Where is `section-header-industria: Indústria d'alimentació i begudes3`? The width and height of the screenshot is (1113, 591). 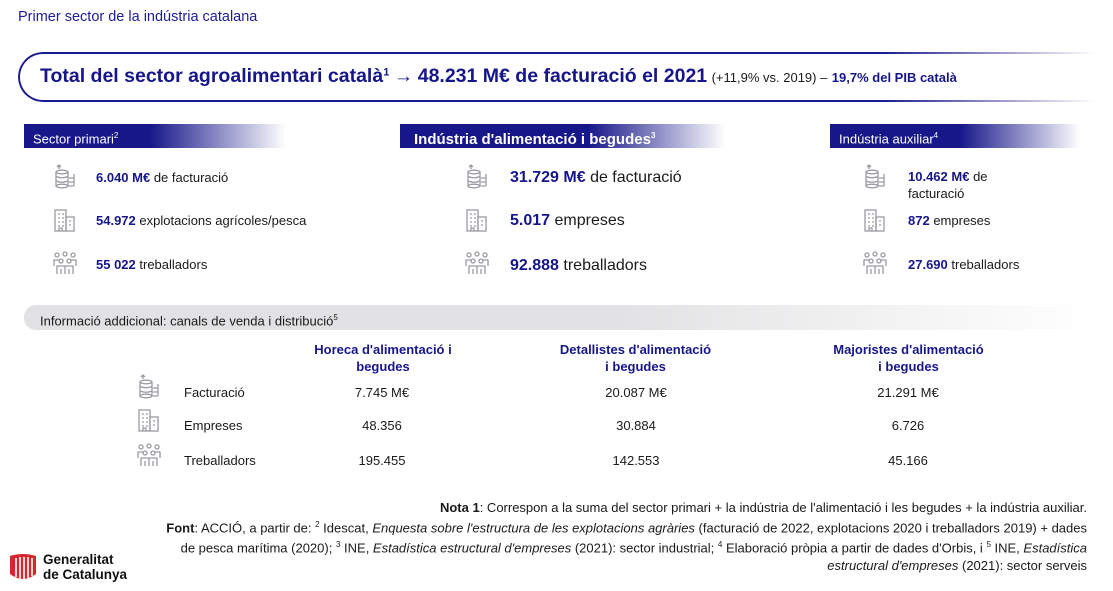 section-header-industria: Indústria d'alimentació i begudes3 is located at coordinates (562, 136).